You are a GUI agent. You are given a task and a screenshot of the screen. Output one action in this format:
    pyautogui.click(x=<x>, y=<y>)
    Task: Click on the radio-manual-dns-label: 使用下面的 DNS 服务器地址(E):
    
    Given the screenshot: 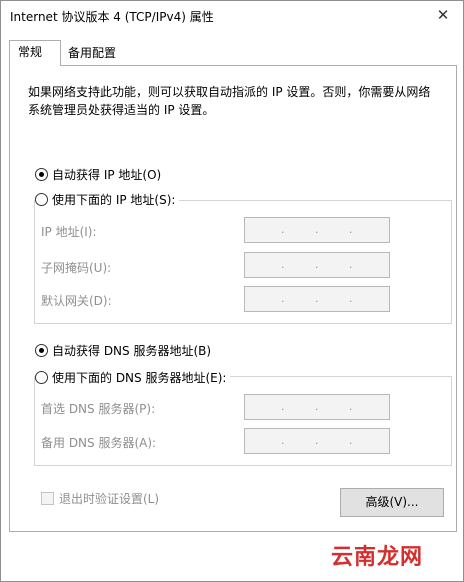 What is the action you would take?
    pyautogui.click(x=139, y=378)
    